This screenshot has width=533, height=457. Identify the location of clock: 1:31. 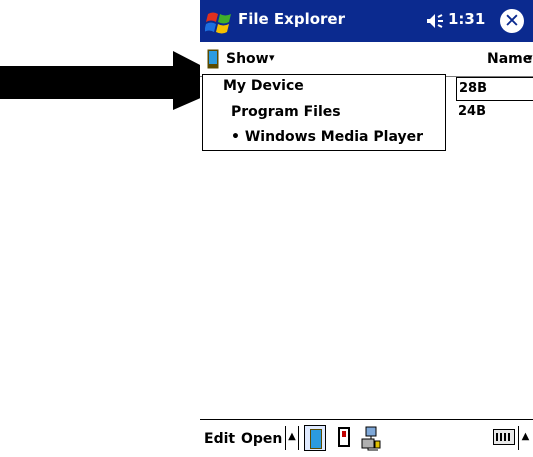
(466, 19).